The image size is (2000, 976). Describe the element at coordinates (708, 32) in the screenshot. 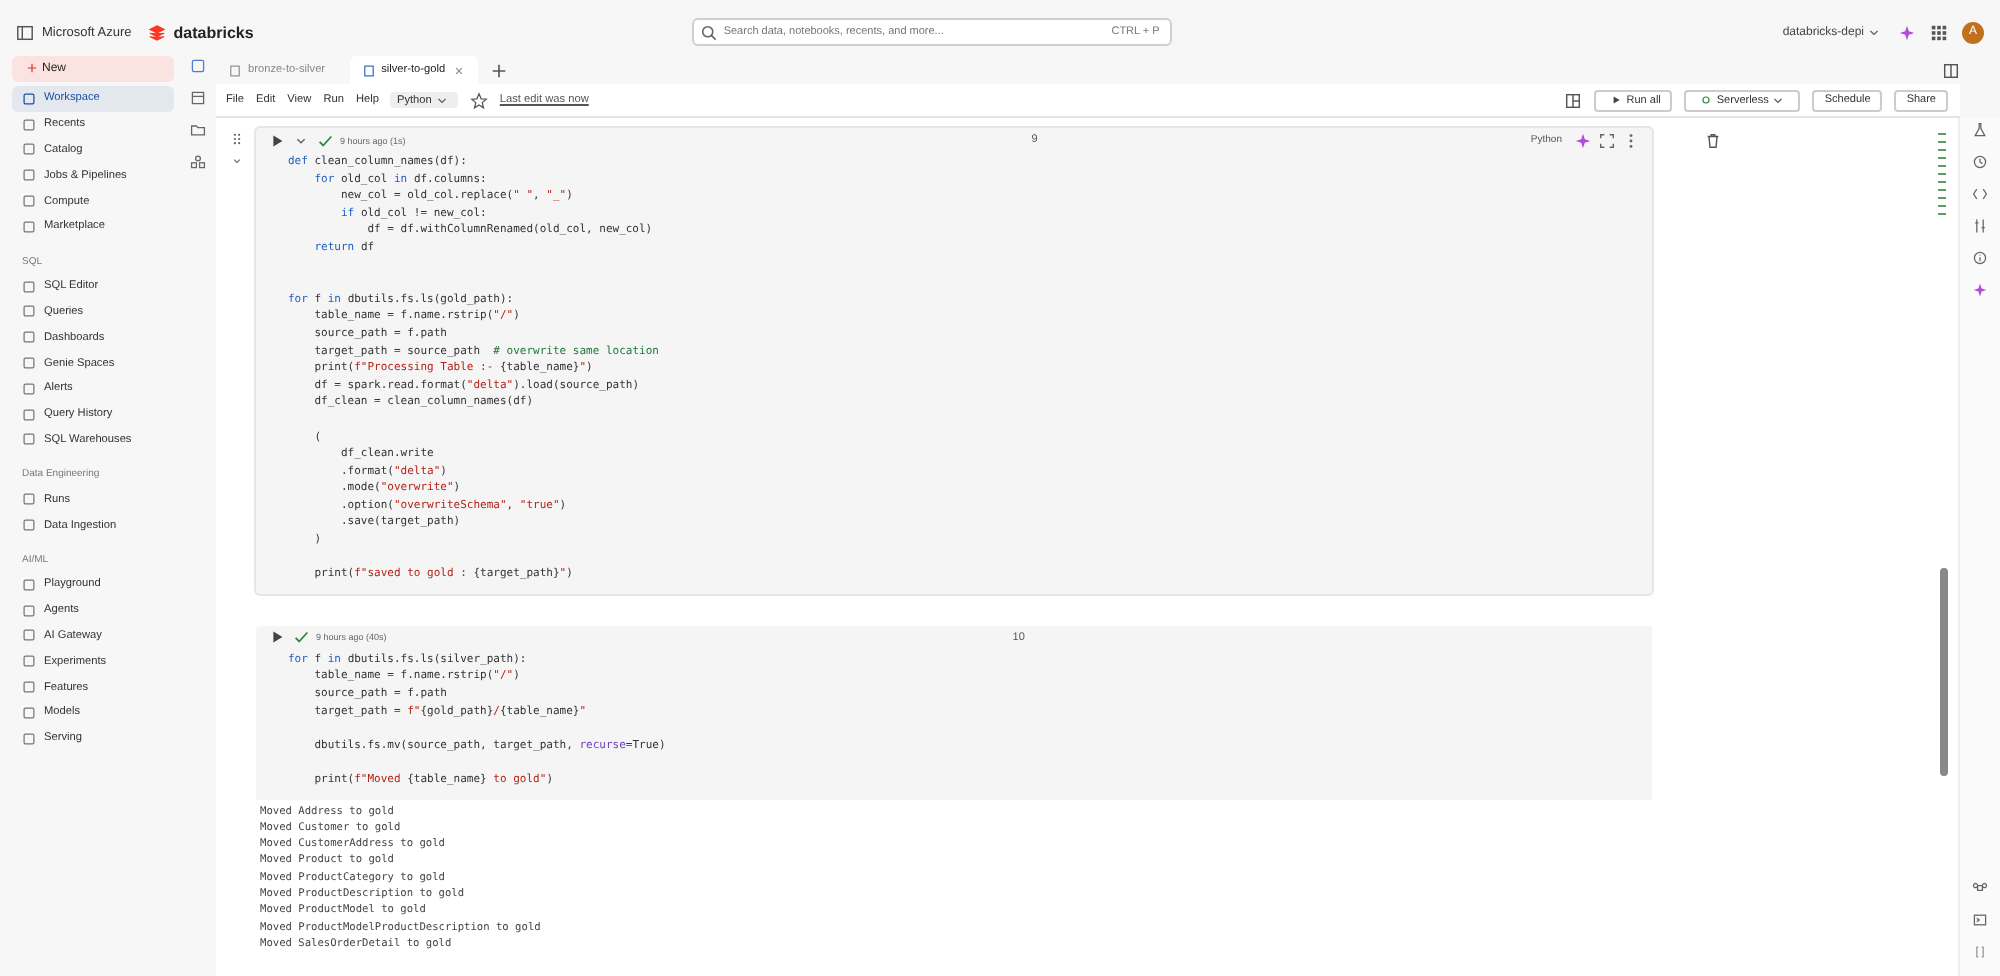

I see `search-icon` at that location.